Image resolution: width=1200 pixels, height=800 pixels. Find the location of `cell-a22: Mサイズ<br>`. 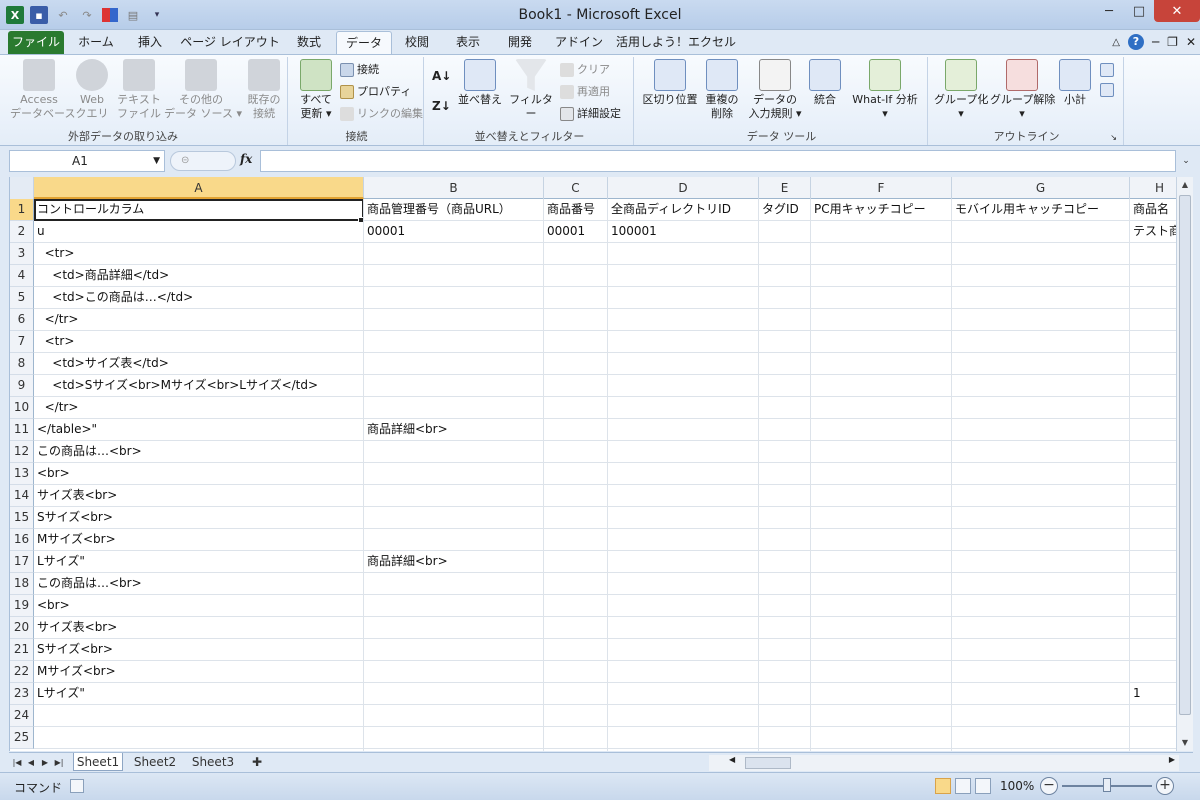

cell-a22: Mサイズ<br> is located at coordinates (199, 672).